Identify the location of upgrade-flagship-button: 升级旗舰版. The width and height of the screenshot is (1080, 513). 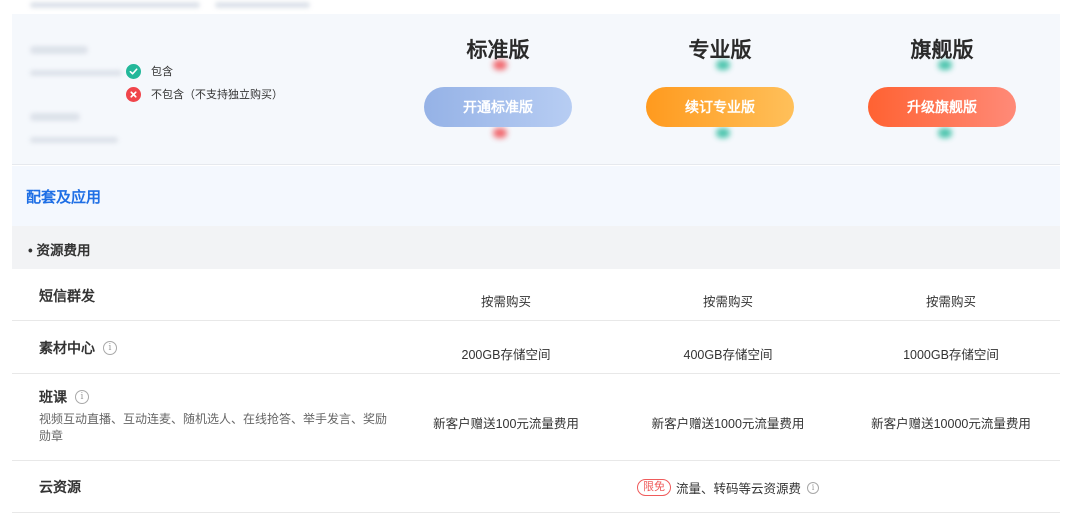
(942, 107).